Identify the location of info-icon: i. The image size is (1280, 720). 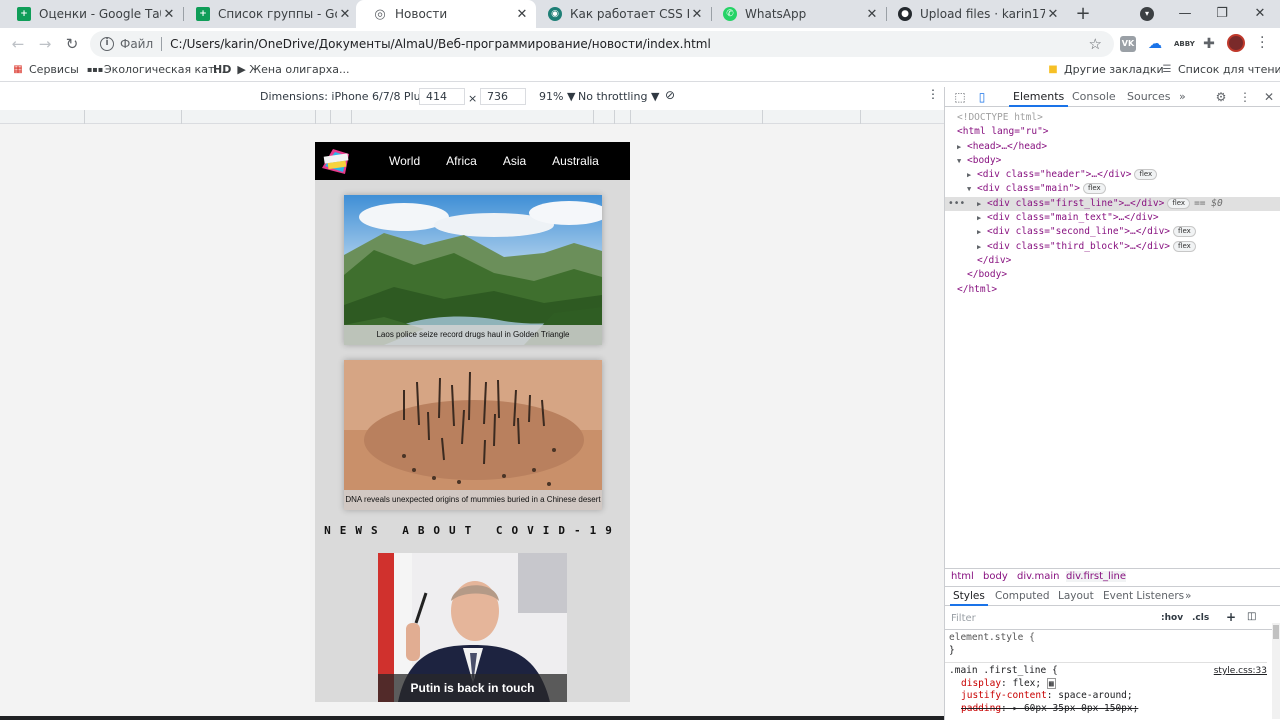
(107, 44).